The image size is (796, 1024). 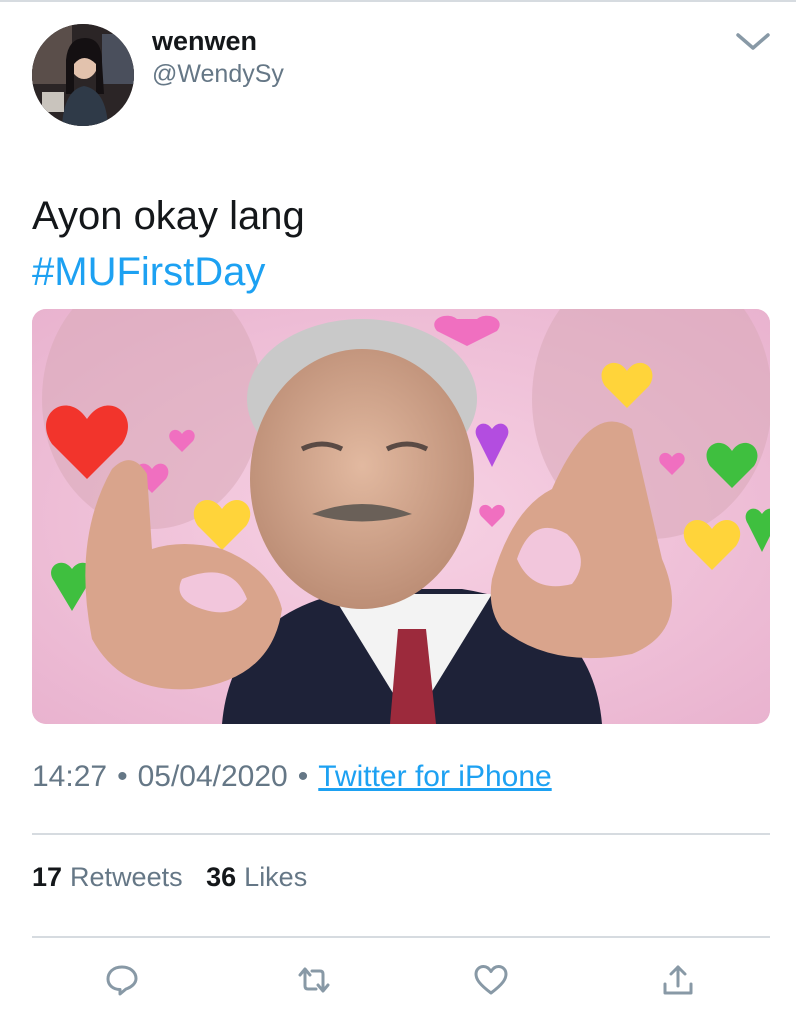 I want to click on avatar-photo, so click(x=83, y=75).